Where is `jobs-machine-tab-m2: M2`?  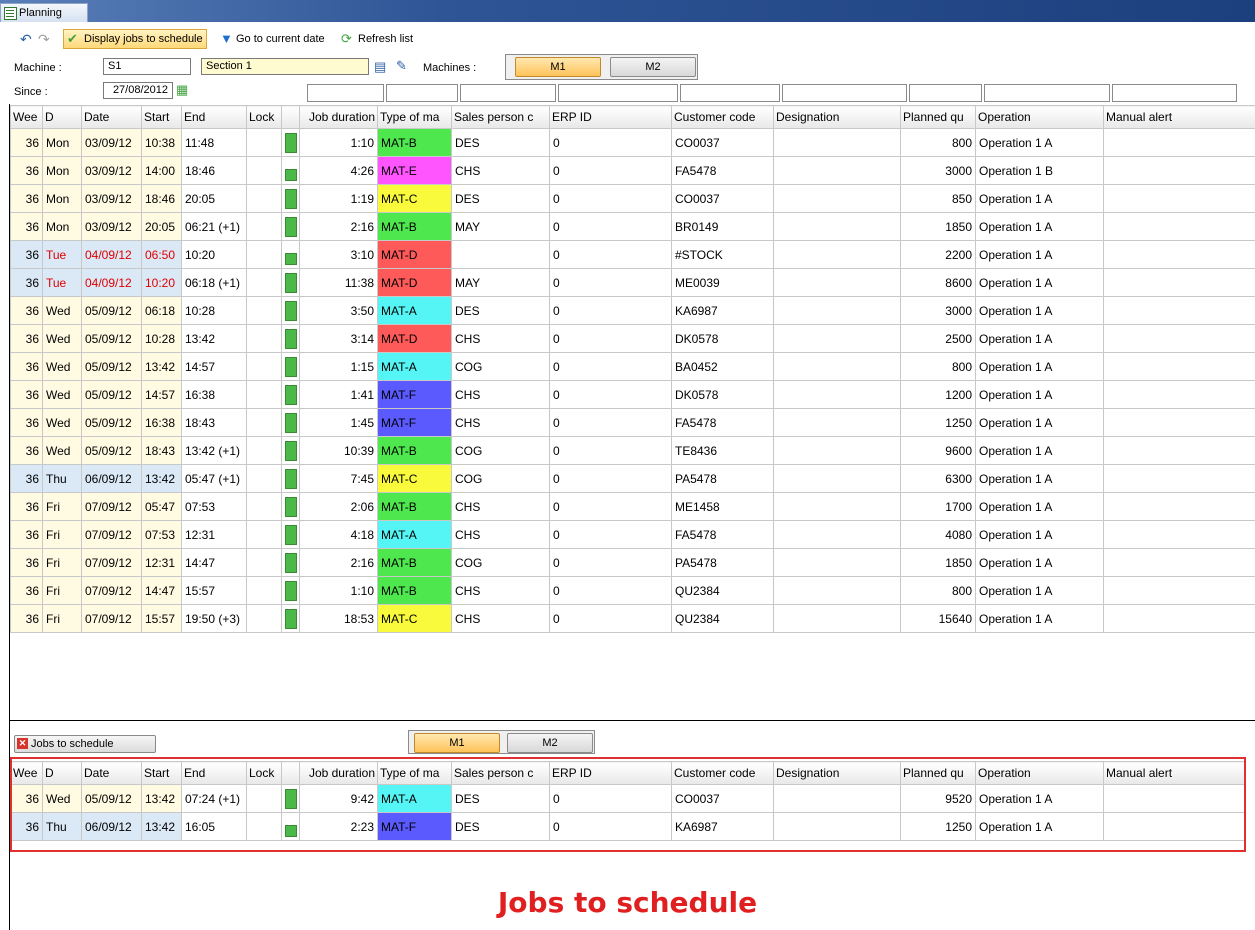 jobs-machine-tab-m2: M2 is located at coordinates (550, 743).